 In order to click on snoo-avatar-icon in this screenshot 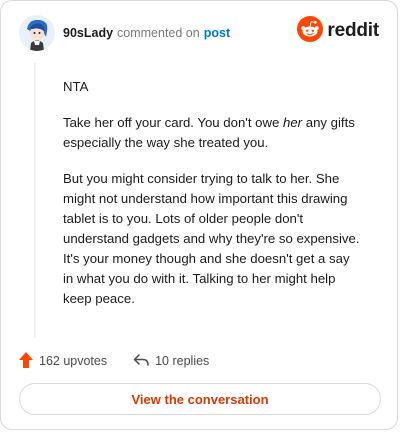, I will do `click(37, 33)`.